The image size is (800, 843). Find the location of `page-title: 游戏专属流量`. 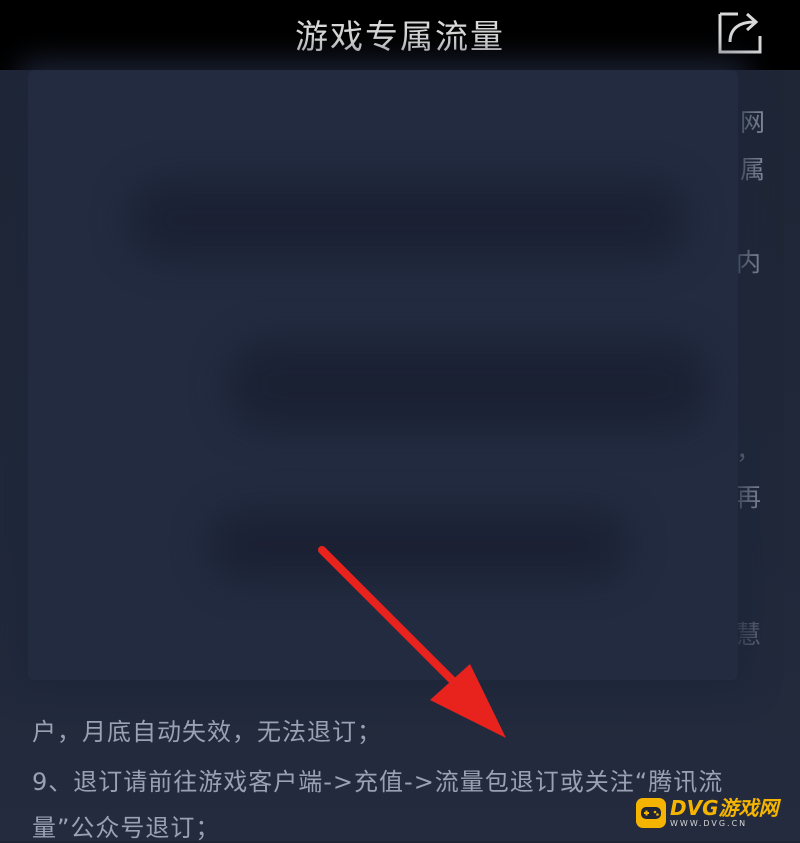

page-title: 游戏专属流量 is located at coordinates (400, 36).